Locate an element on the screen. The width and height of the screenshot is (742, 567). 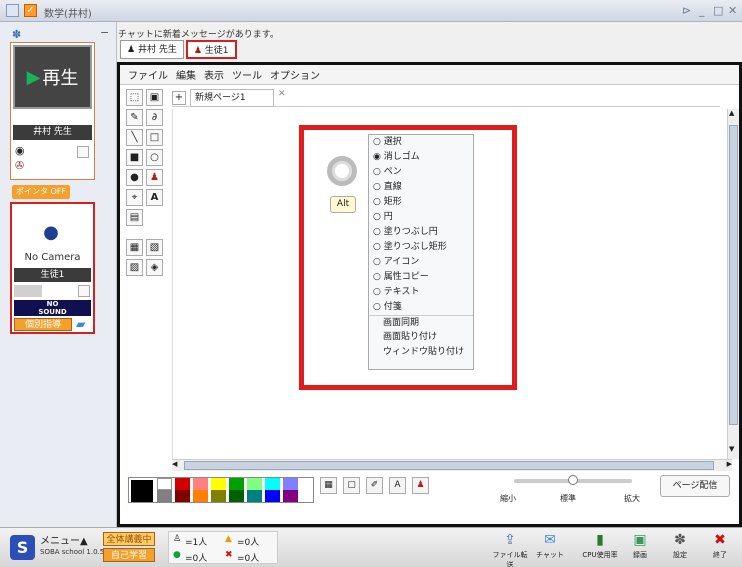
cpu-usage-button: ▮ CPU使用率 is located at coordinates (600, 548).